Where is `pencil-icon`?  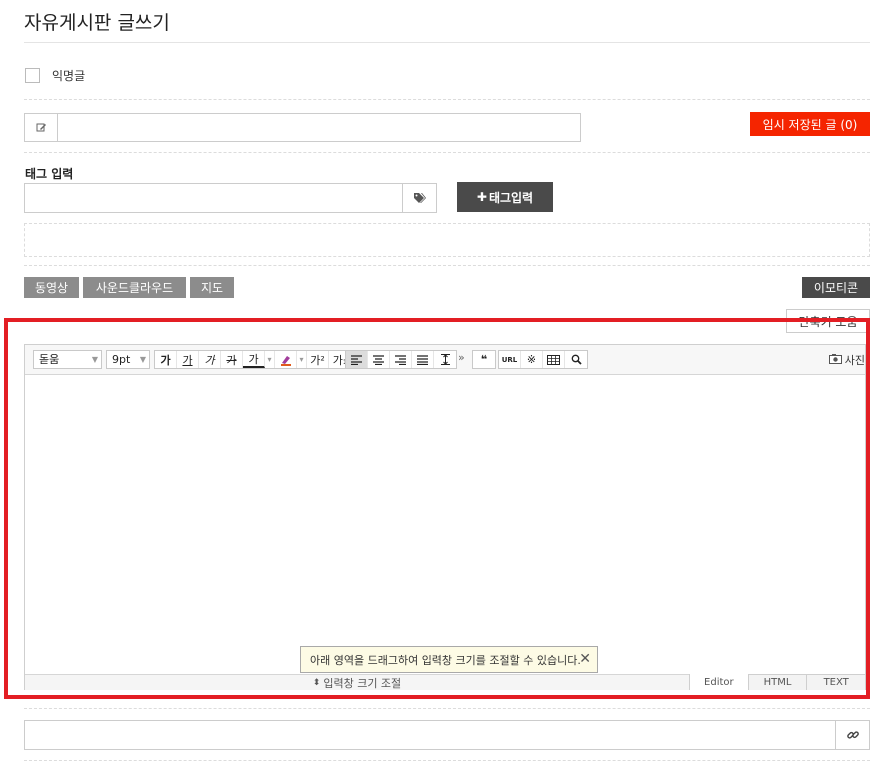 pencil-icon is located at coordinates (41, 127).